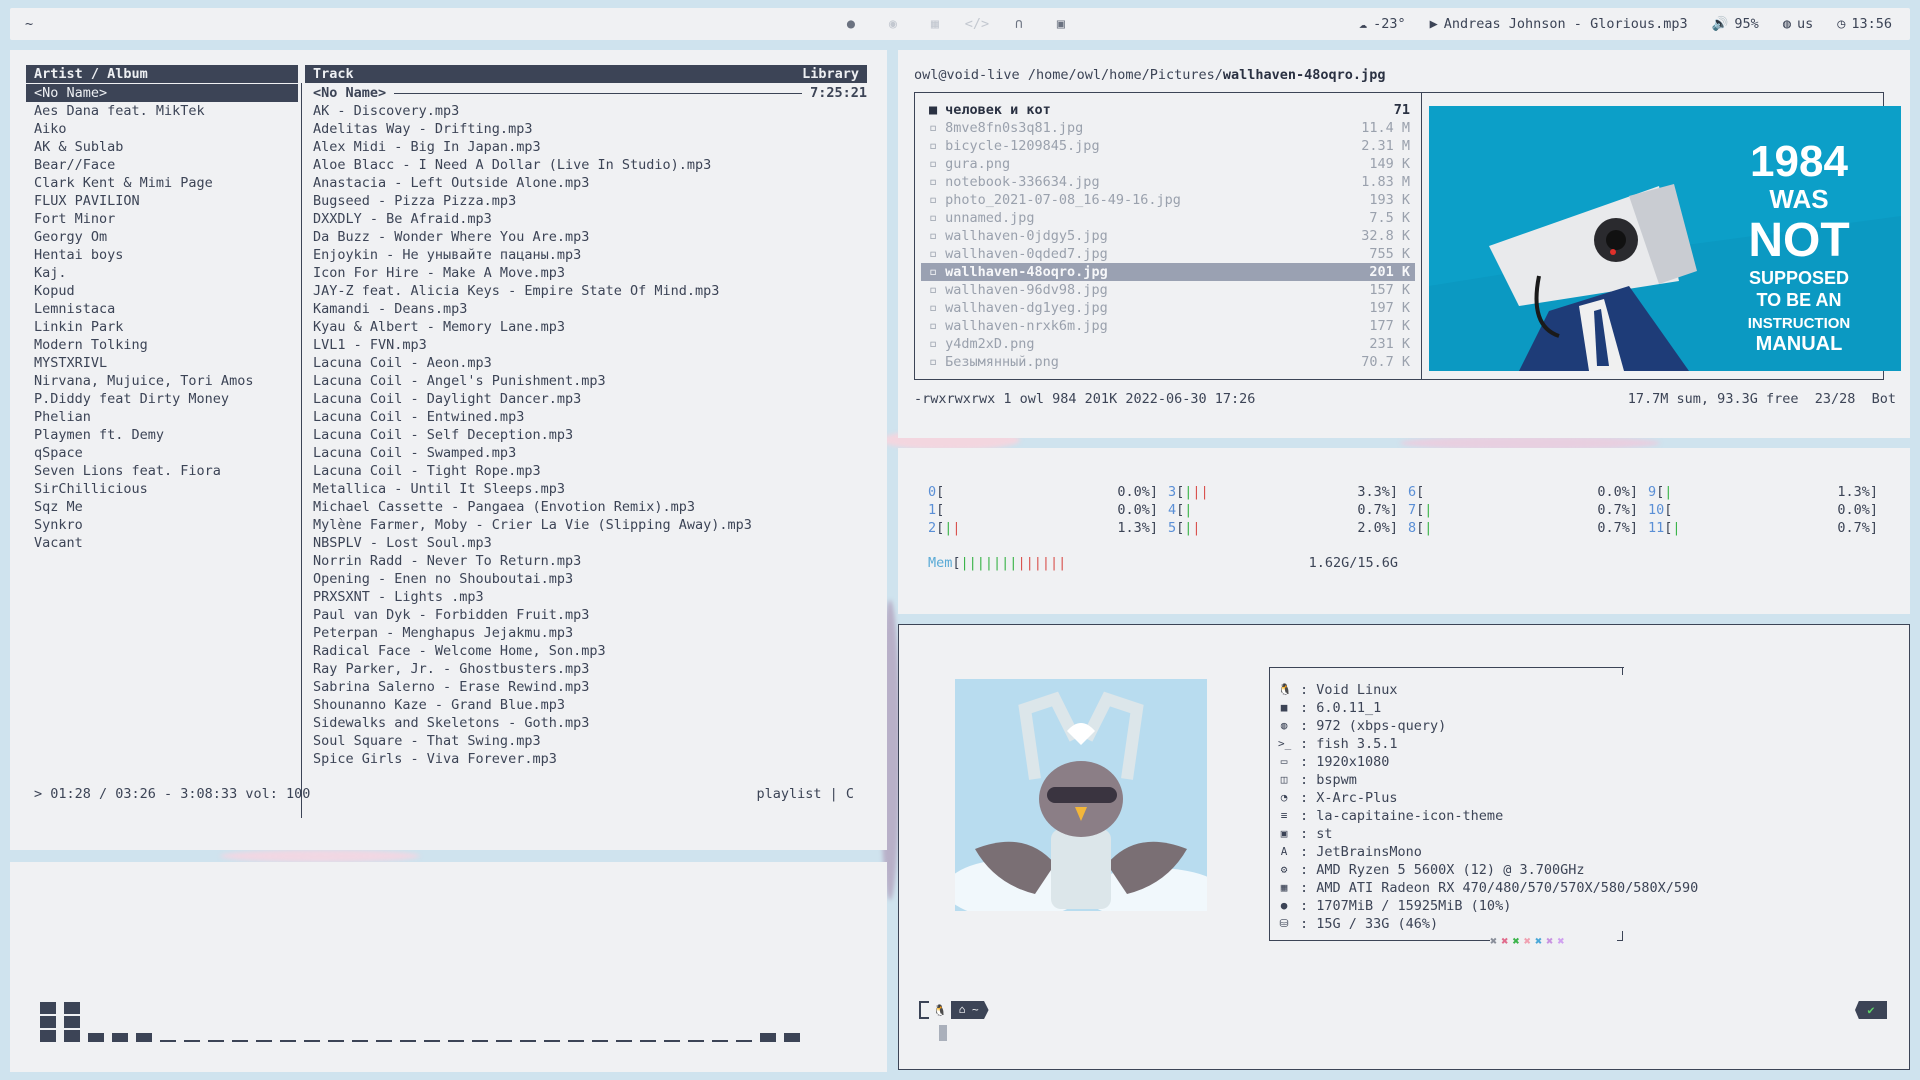 This screenshot has width=1920, height=1080. What do you see at coordinates (1061, 24) in the screenshot?
I see `terminal-icon: ▣` at bounding box center [1061, 24].